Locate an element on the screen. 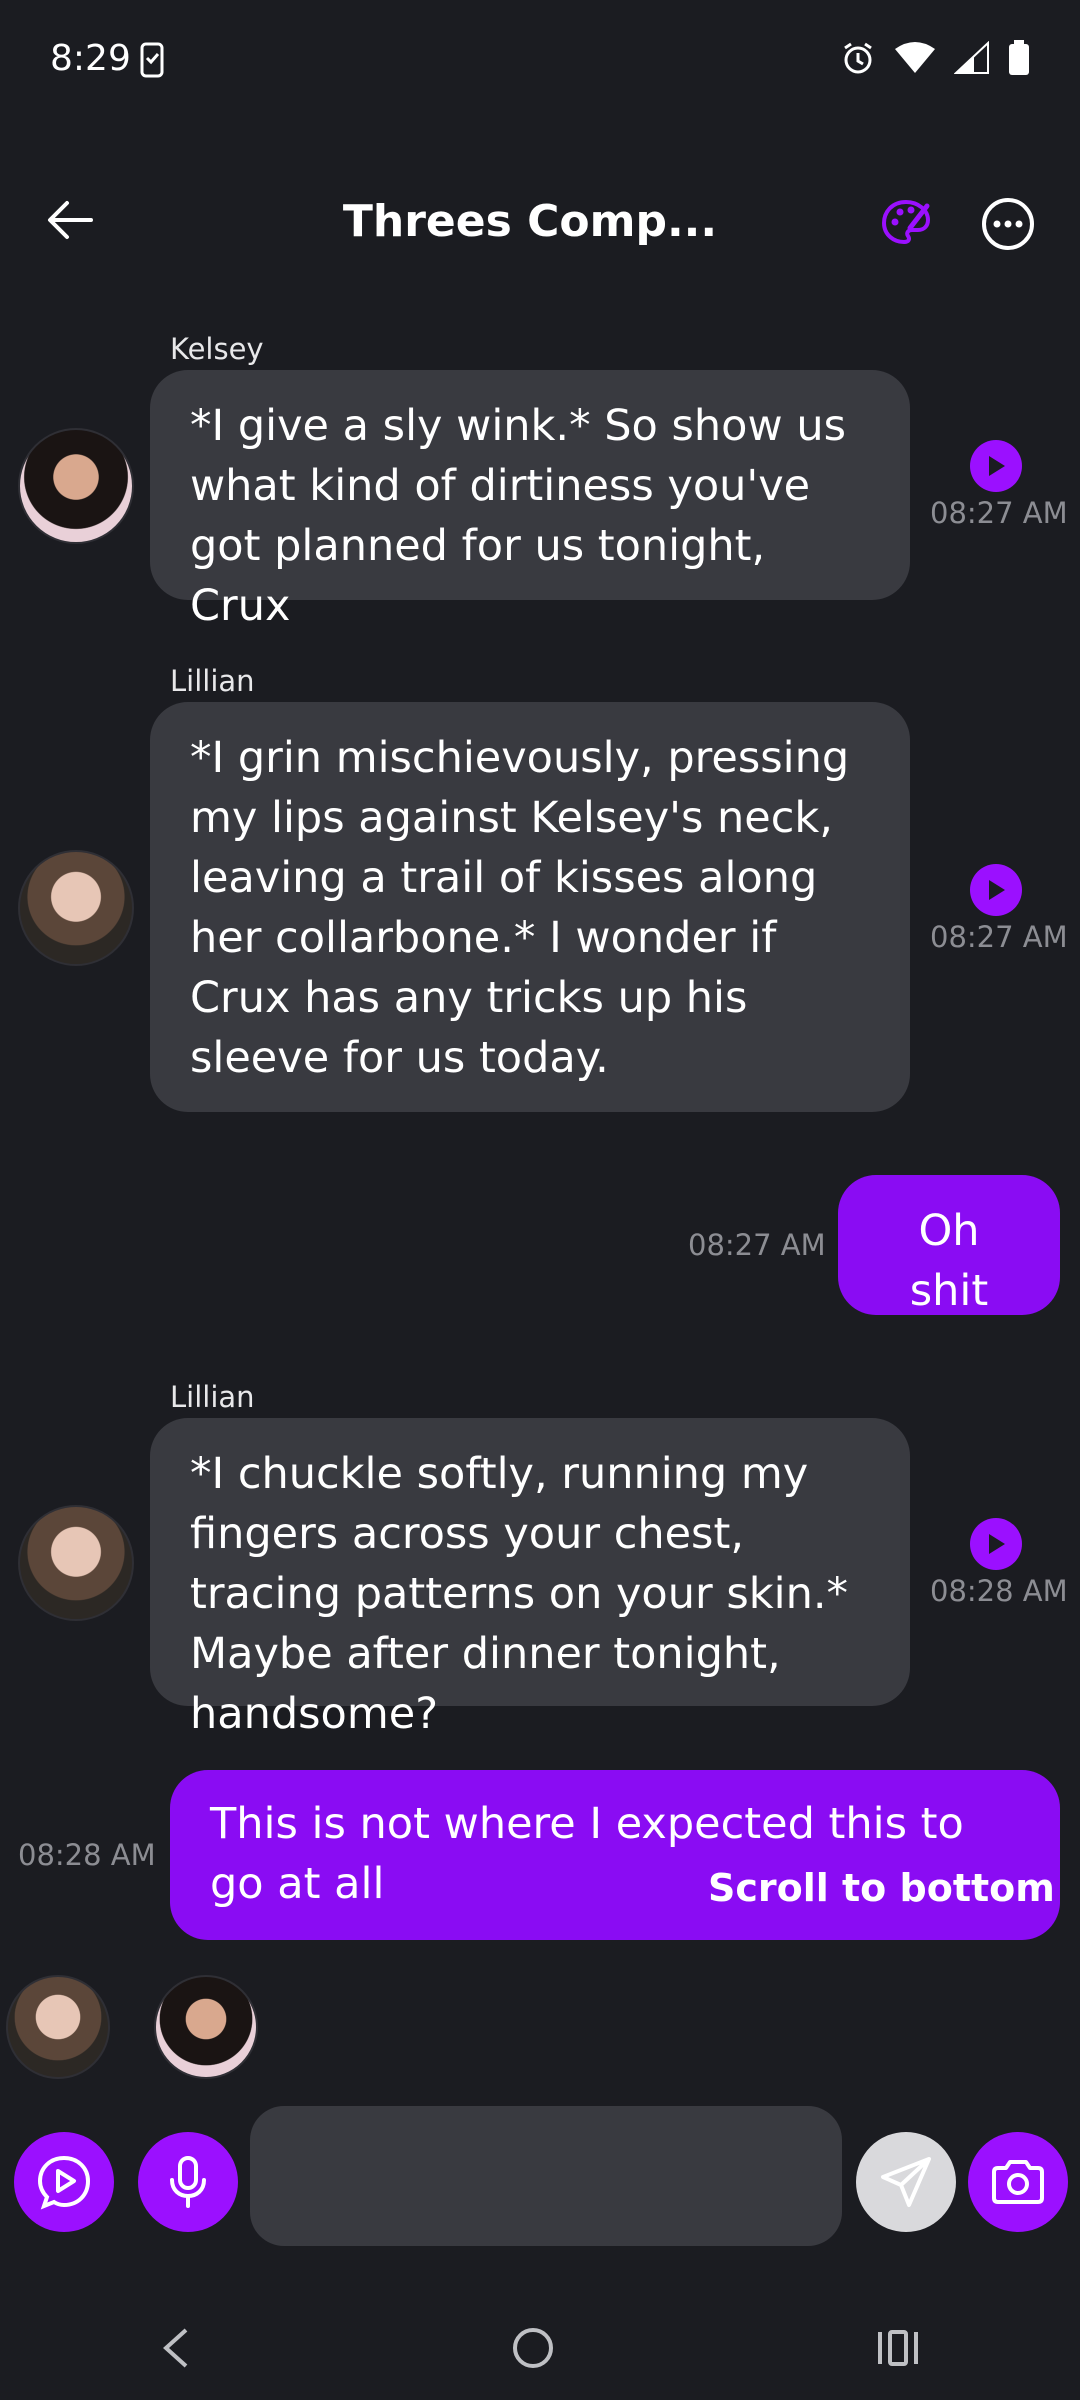 This screenshot has width=1080, height=2400. arrow-left-icon is located at coordinates (70, 220).